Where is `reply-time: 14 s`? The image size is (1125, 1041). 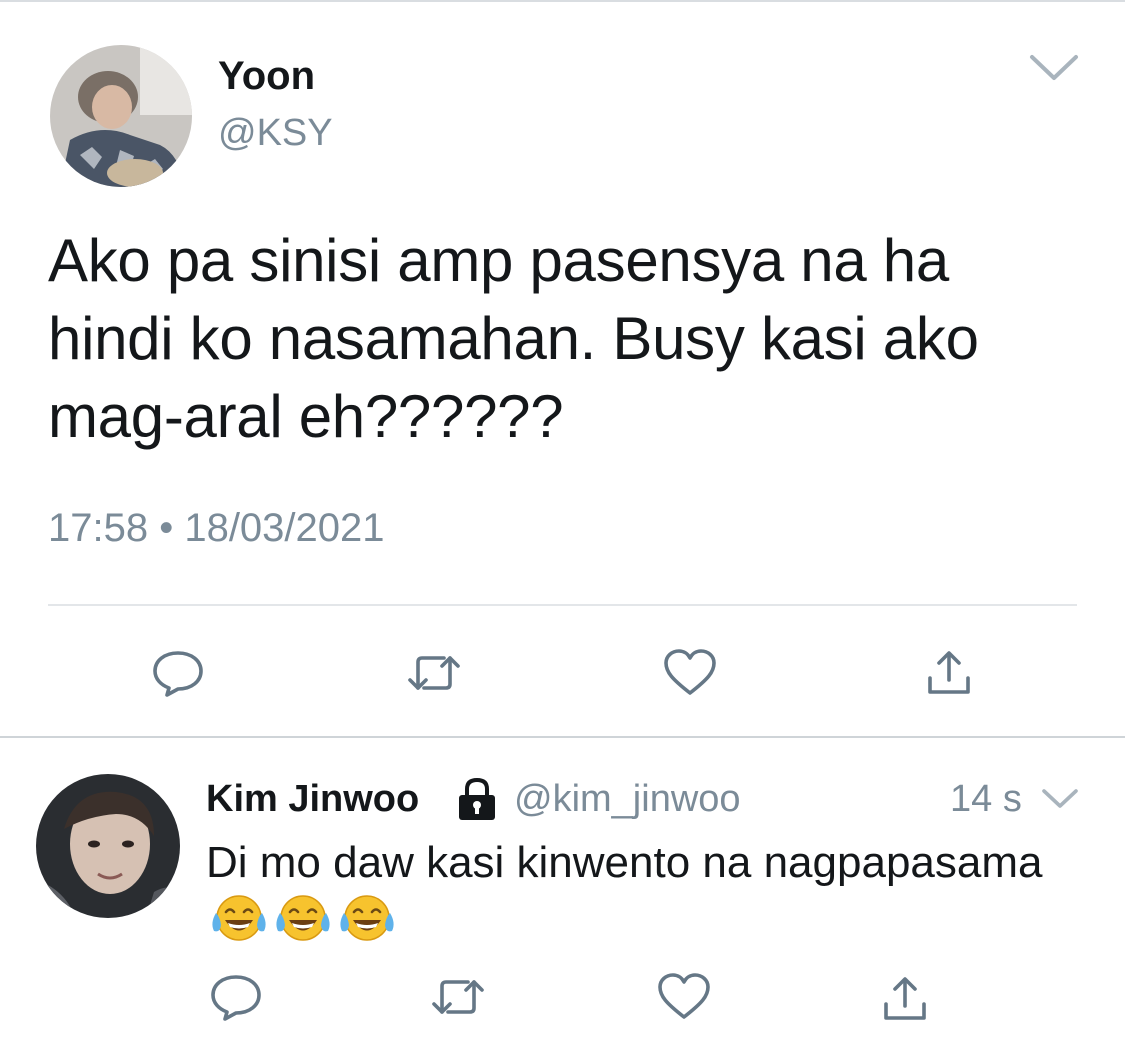
reply-time: 14 s is located at coordinates (986, 799).